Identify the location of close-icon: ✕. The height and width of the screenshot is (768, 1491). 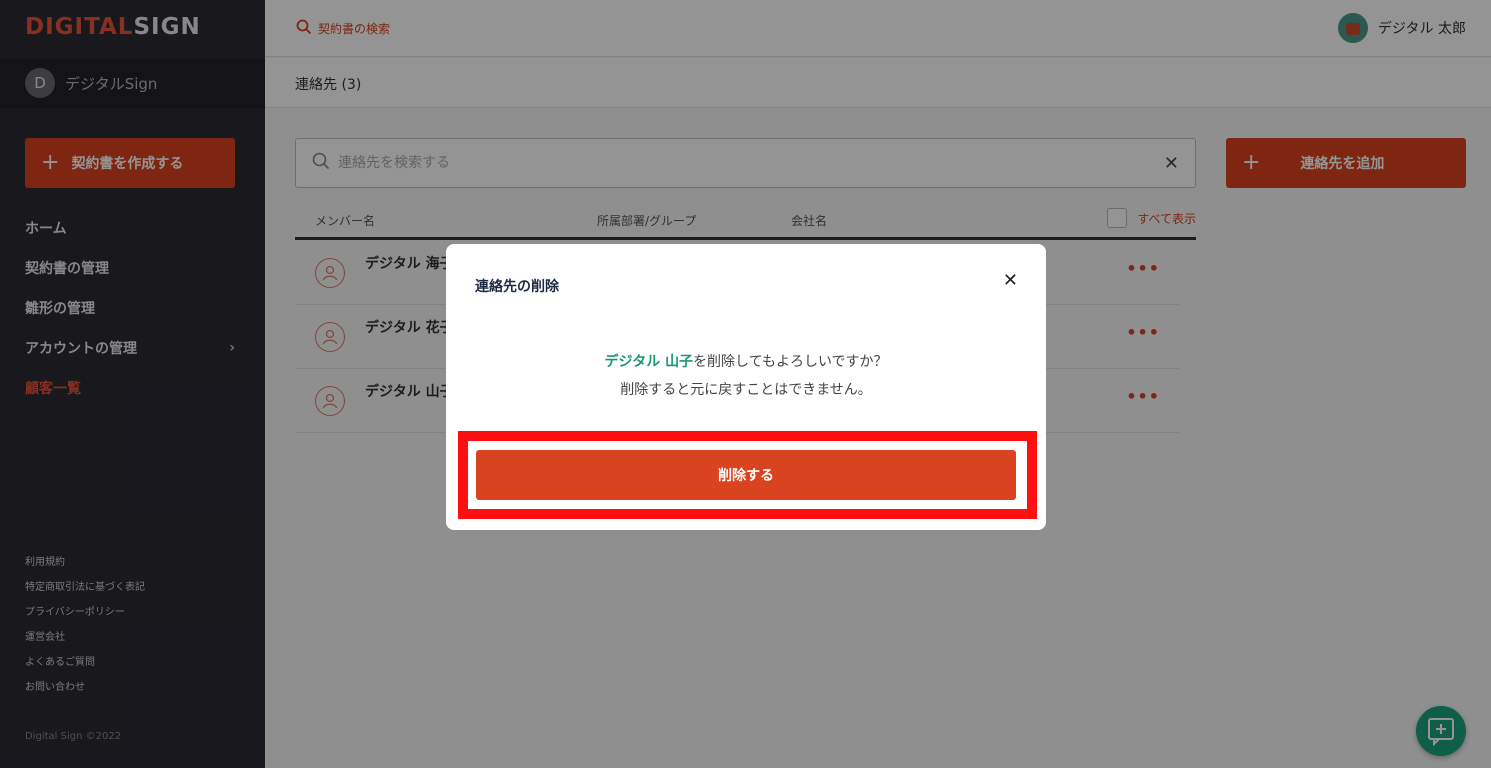
(1010, 281).